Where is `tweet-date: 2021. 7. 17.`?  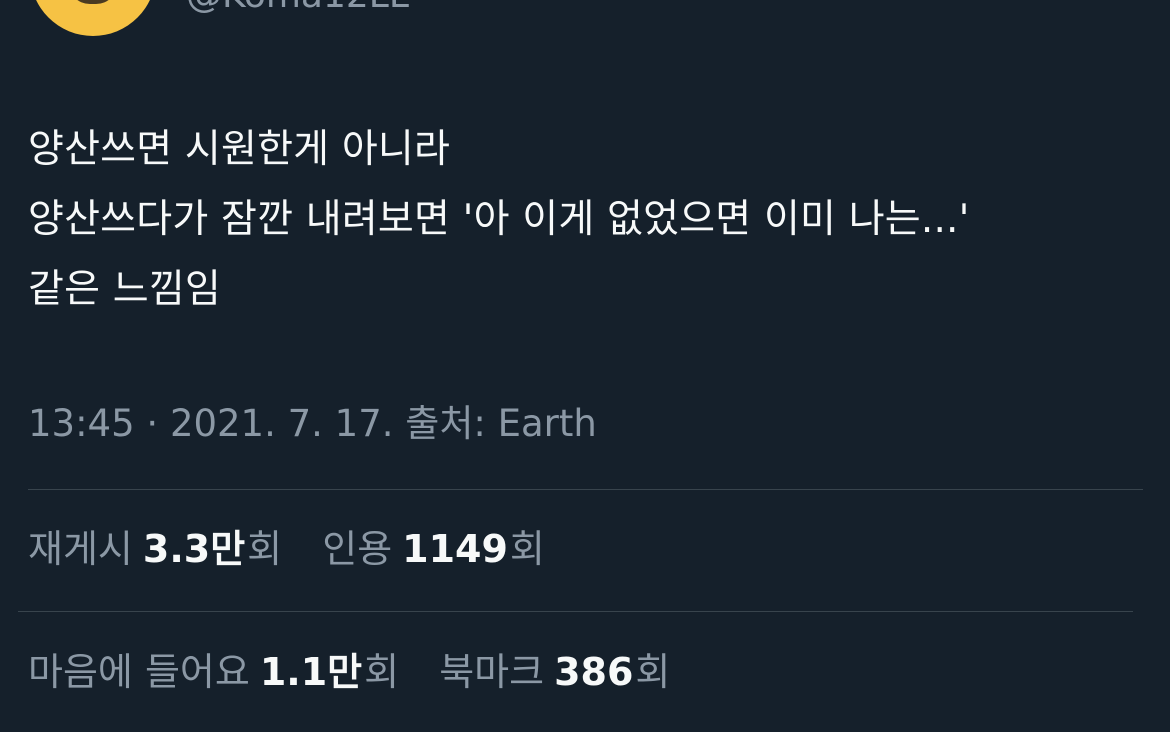 tweet-date: 2021. 7. 17. is located at coordinates (282, 423).